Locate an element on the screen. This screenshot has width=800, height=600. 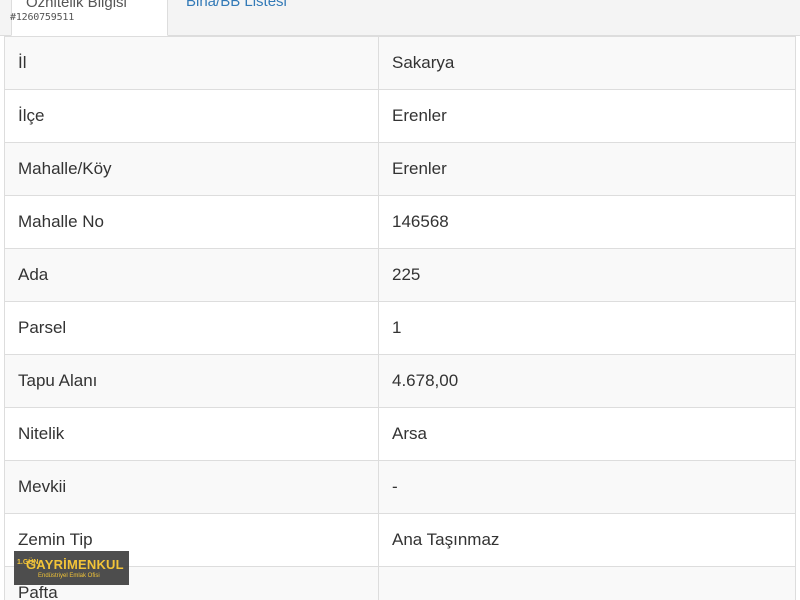
table-row: Mahalle No 146568 is located at coordinates (400, 222).